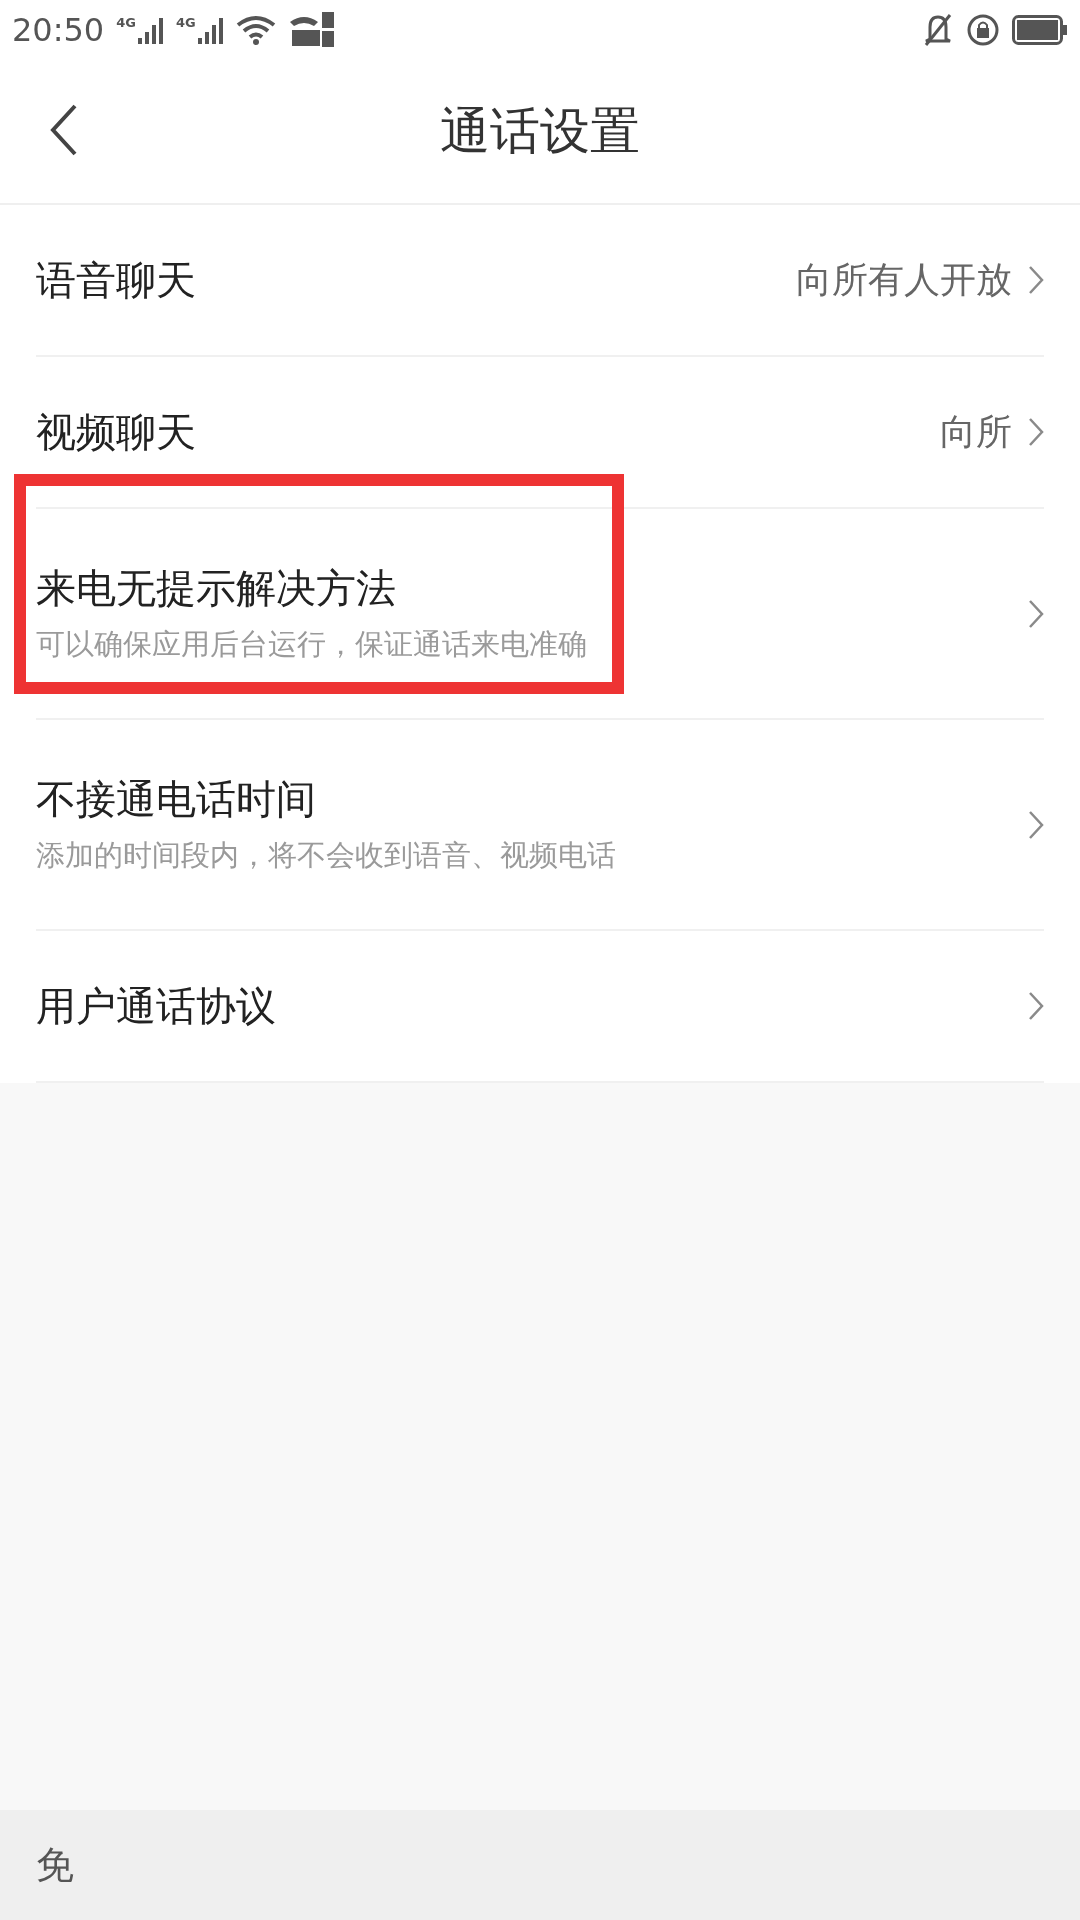 The image size is (1080, 1920). What do you see at coordinates (311, 644) in the screenshot?
I see `row-subtitle: 可以确保应用后台运行，保证通话来电准确` at bounding box center [311, 644].